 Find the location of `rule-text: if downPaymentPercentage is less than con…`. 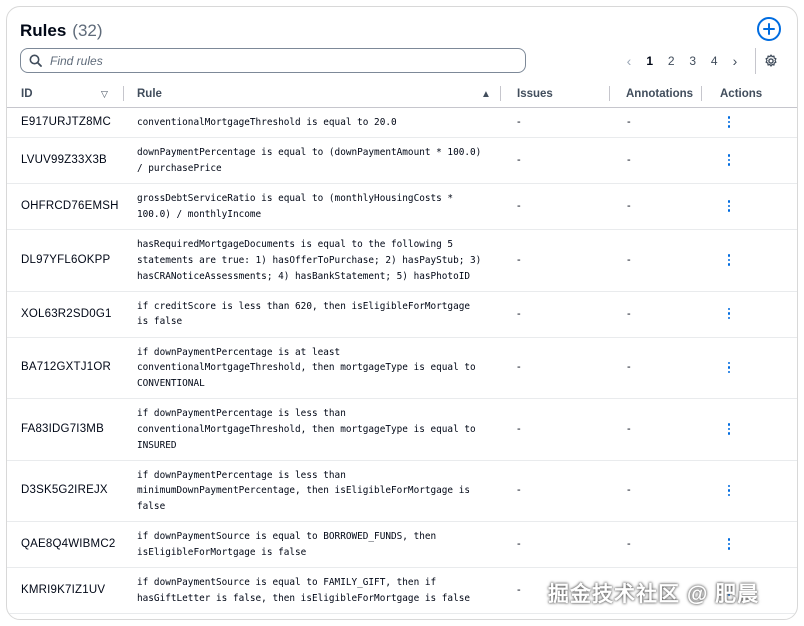

rule-text: if downPaymentPercentage is less than con… is located at coordinates (314, 429).